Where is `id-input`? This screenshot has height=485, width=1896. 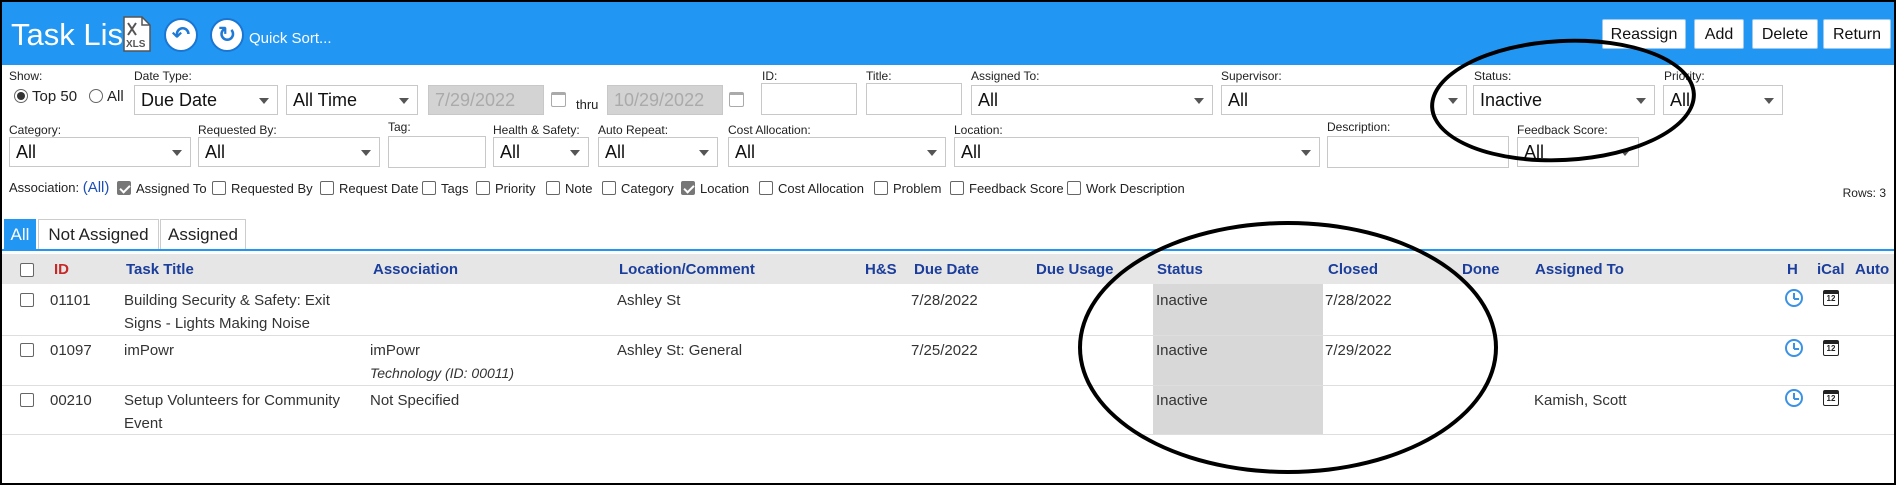
id-input is located at coordinates (809, 99).